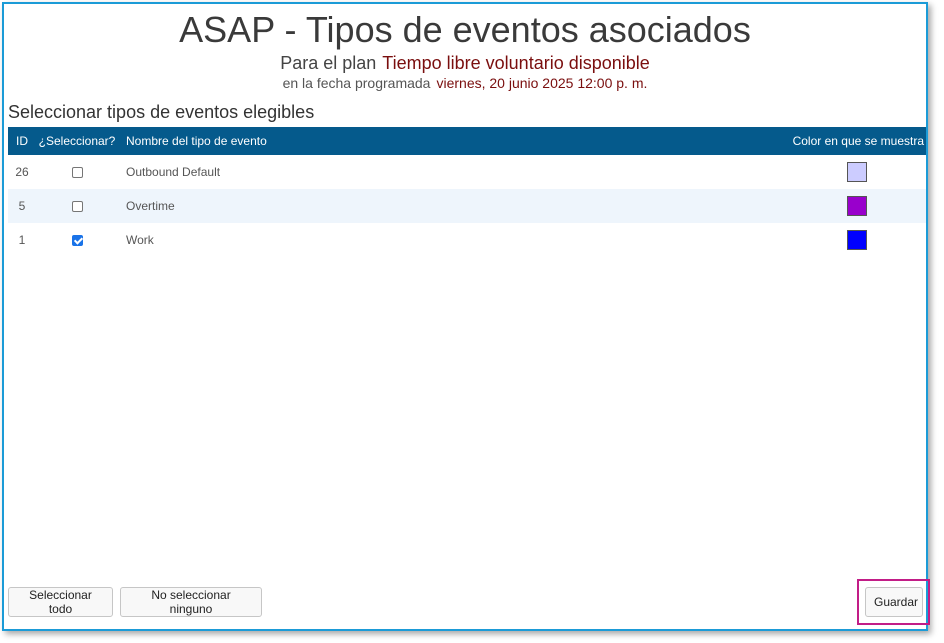  What do you see at coordinates (858, 141) in the screenshot?
I see `header-color: Color en que se muestra` at bounding box center [858, 141].